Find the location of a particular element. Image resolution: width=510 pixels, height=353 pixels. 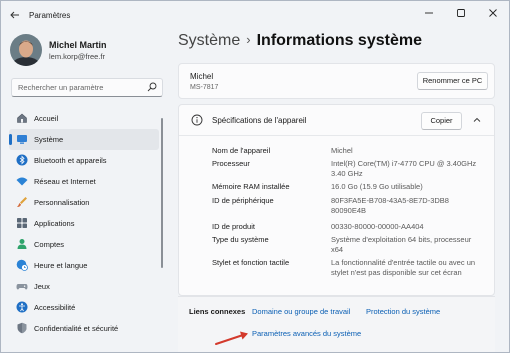

page-title: Informations système is located at coordinates (339, 40).